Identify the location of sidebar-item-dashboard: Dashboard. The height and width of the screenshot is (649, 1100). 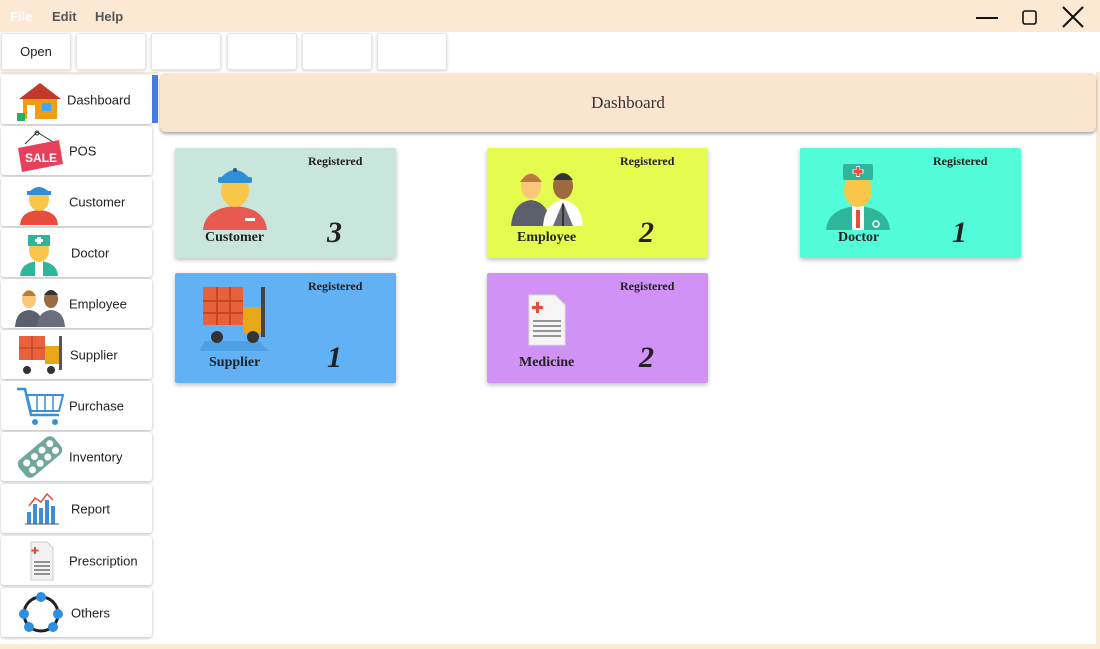
(76, 99).